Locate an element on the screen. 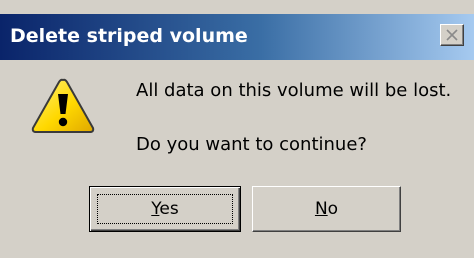 The height and width of the screenshot is (258, 474). yes-button: Yes is located at coordinates (165, 209).